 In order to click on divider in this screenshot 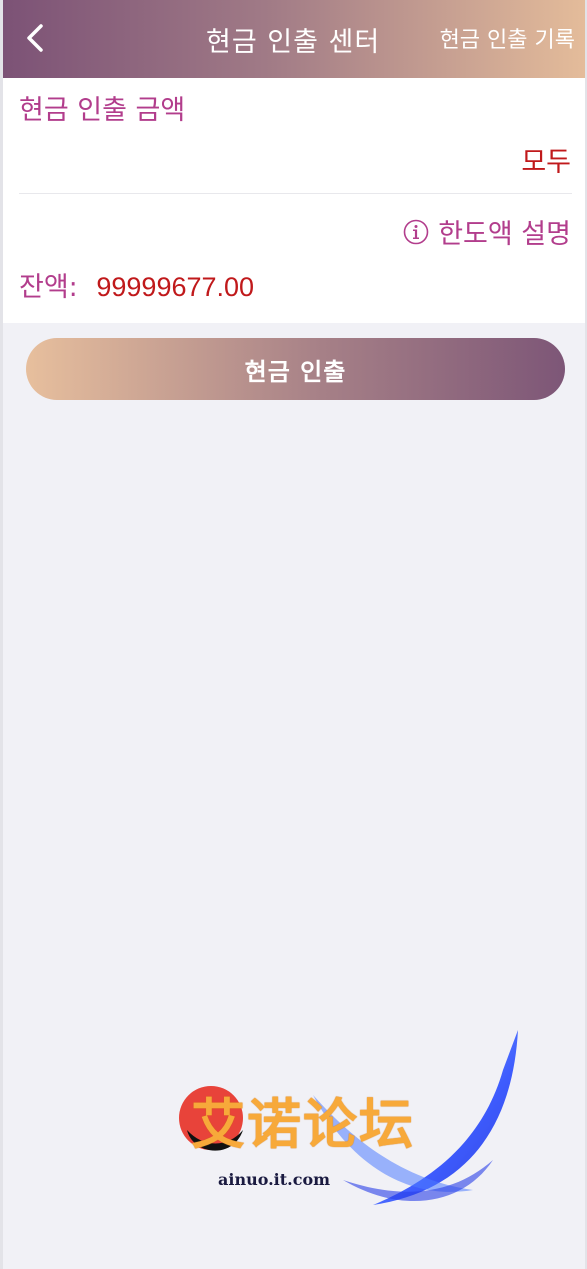, I will do `click(295, 193)`.